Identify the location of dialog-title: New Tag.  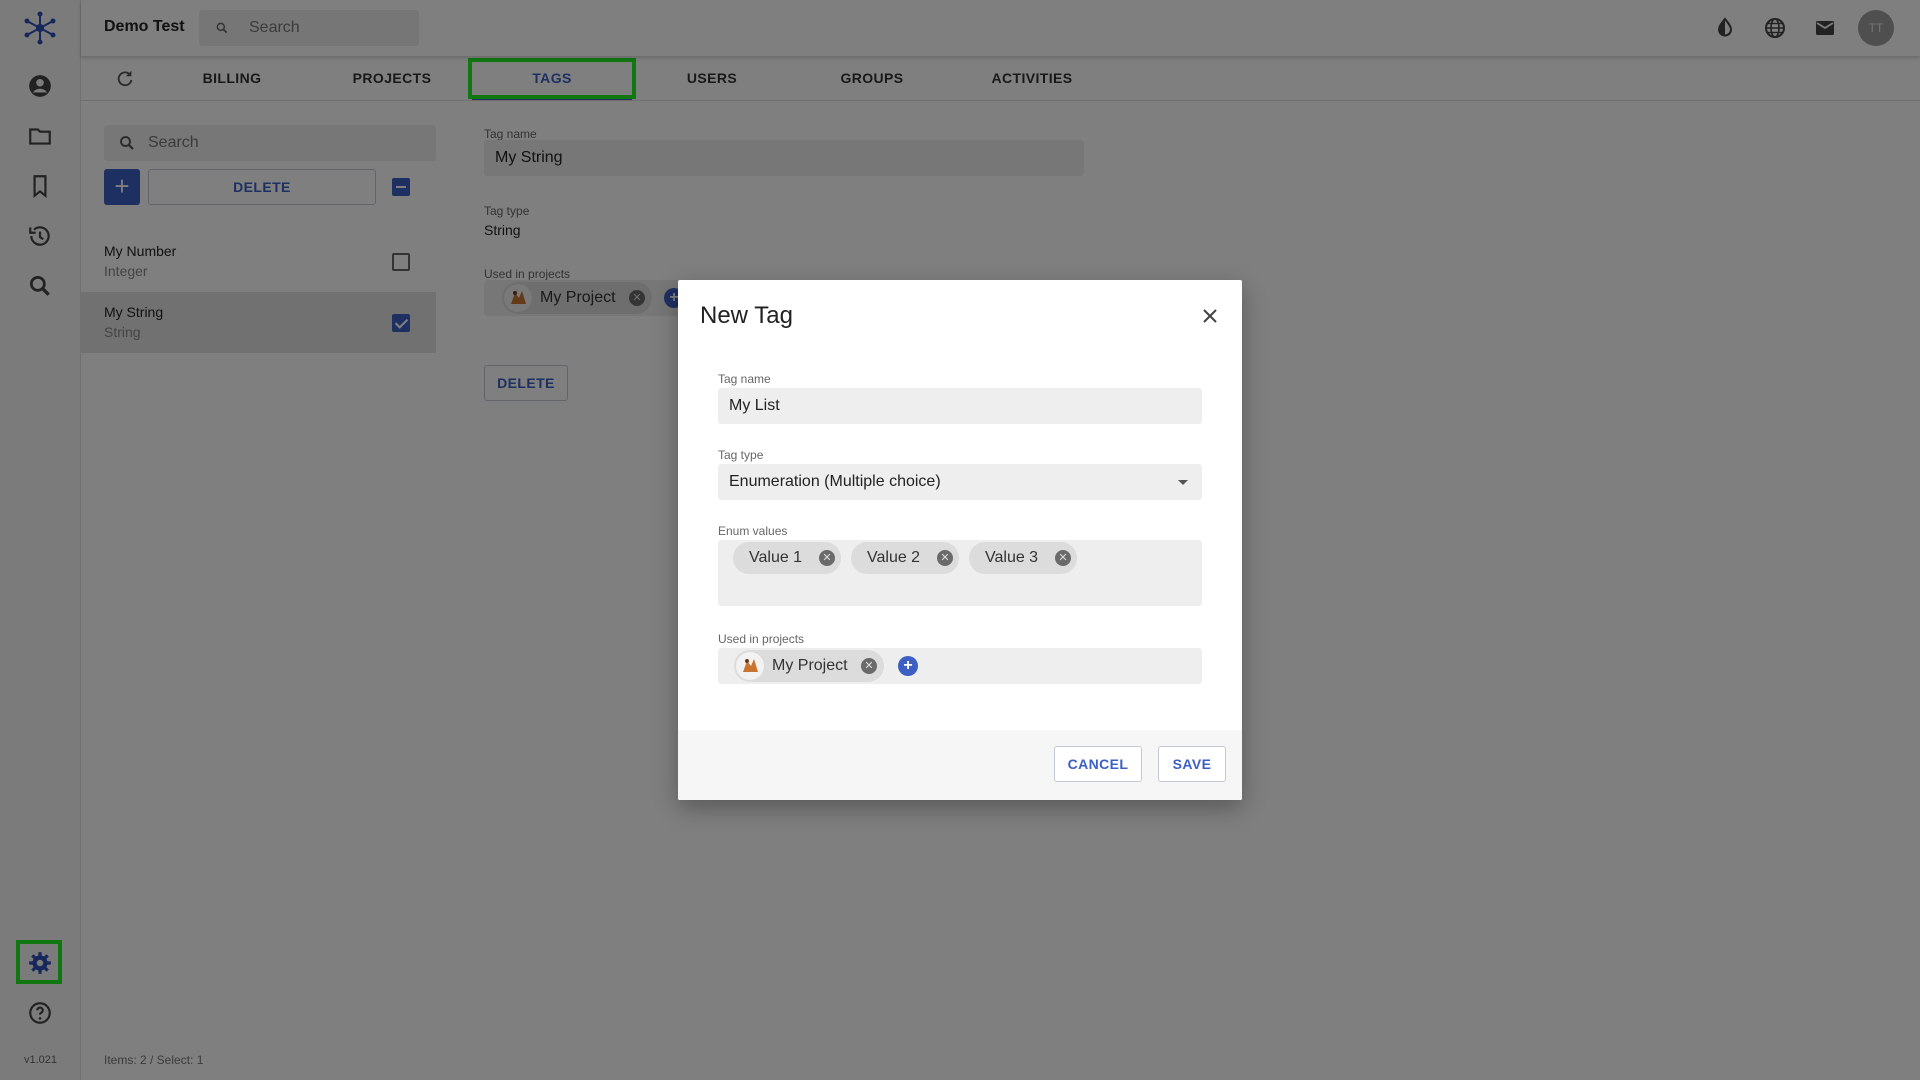
(746, 315).